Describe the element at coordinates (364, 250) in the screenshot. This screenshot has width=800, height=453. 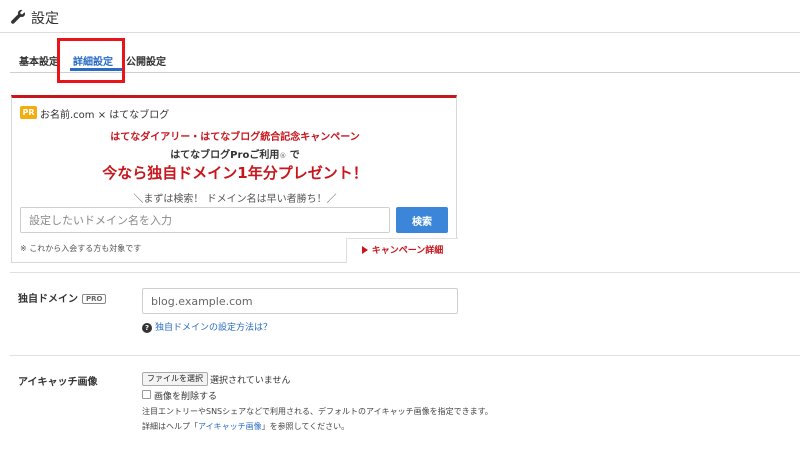
I see `play-triangle-icon` at that location.